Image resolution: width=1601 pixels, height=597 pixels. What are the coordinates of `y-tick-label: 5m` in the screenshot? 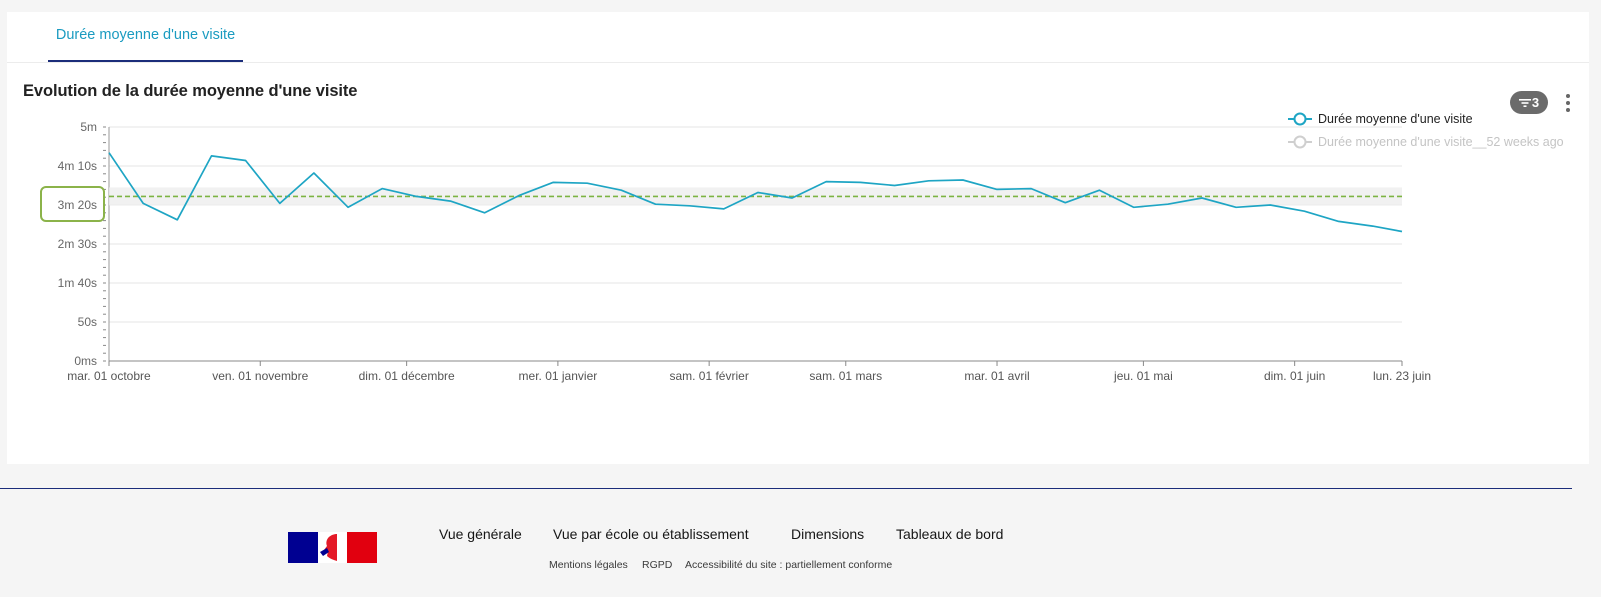 It's located at (88, 127).